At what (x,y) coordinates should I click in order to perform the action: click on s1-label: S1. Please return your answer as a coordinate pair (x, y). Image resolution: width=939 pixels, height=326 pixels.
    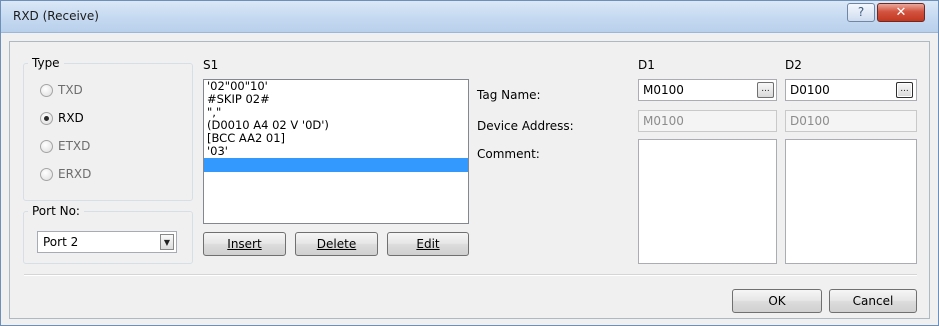
    Looking at the image, I should click on (211, 65).